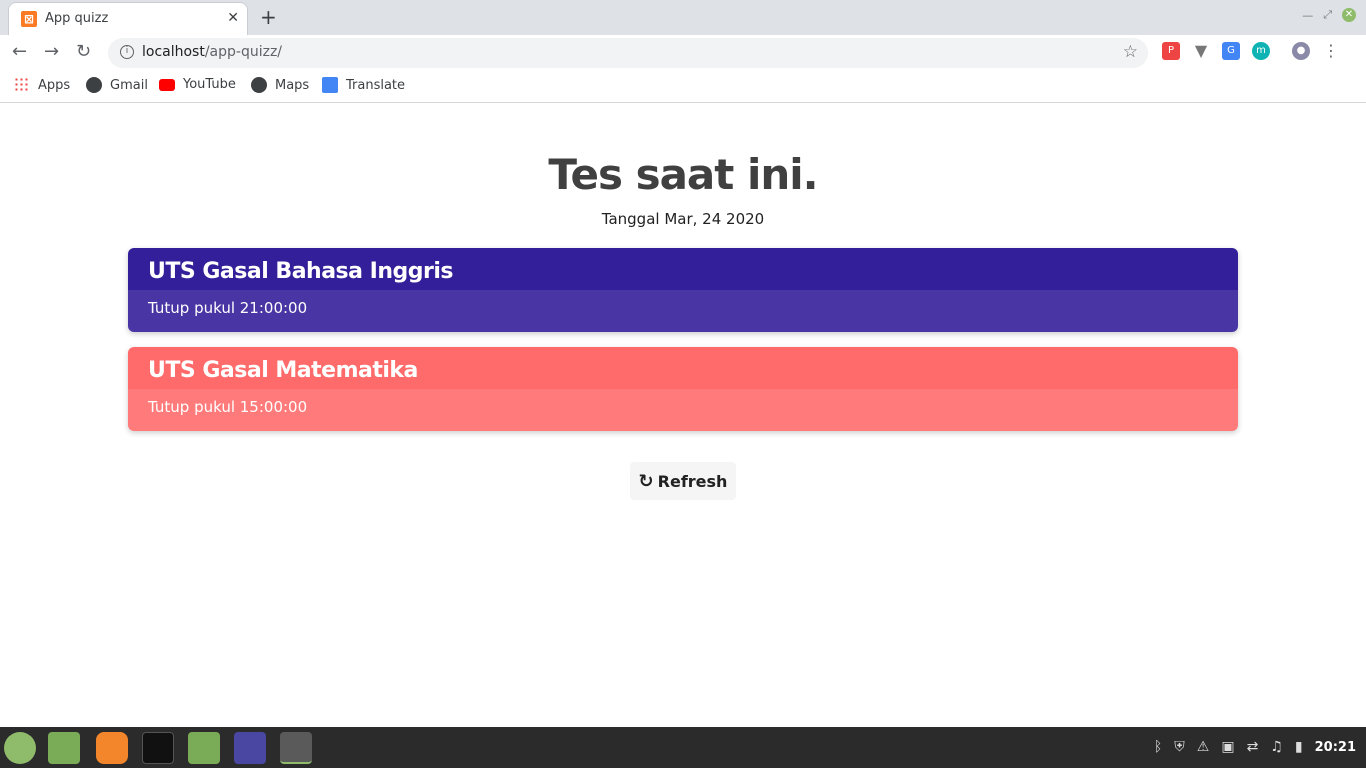 This screenshot has height=768, width=1366. Describe the element at coordinates (646, 481) in the screenshot. I see `refresh-icon: ↻` at that location.